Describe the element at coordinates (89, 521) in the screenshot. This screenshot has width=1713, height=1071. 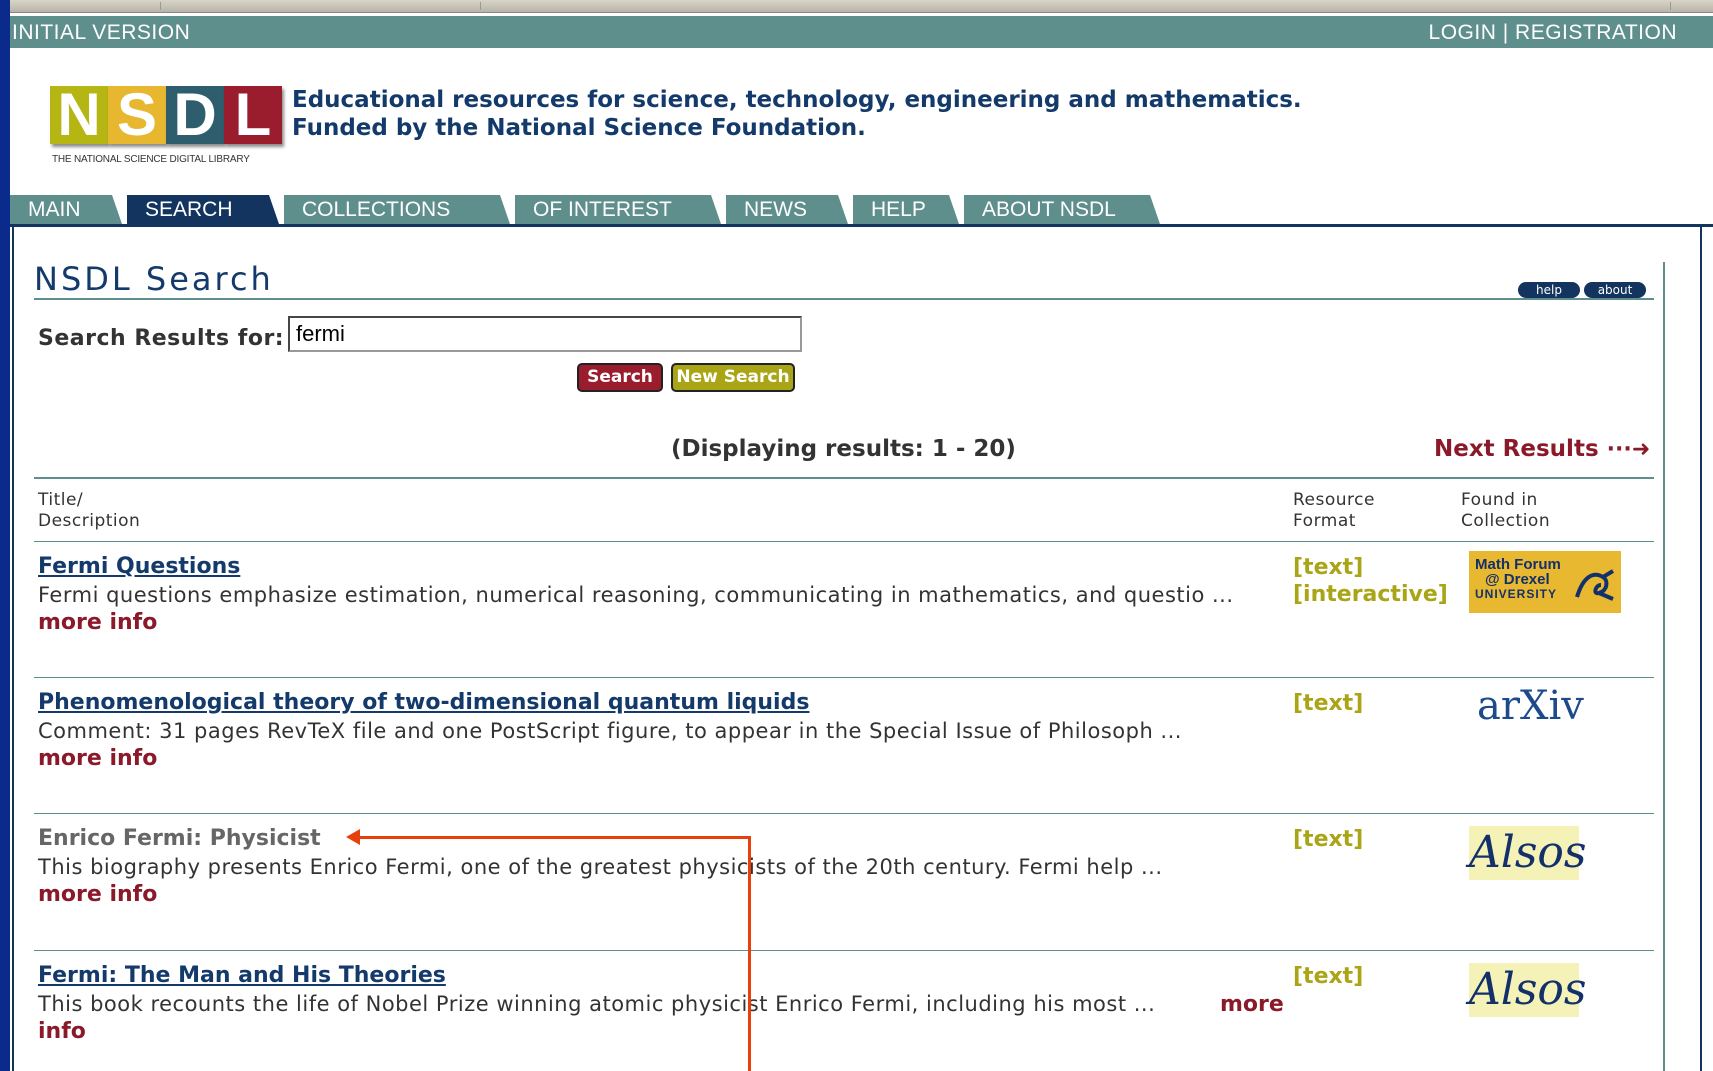
I see `column-header-title-line-2: Description` at that location.